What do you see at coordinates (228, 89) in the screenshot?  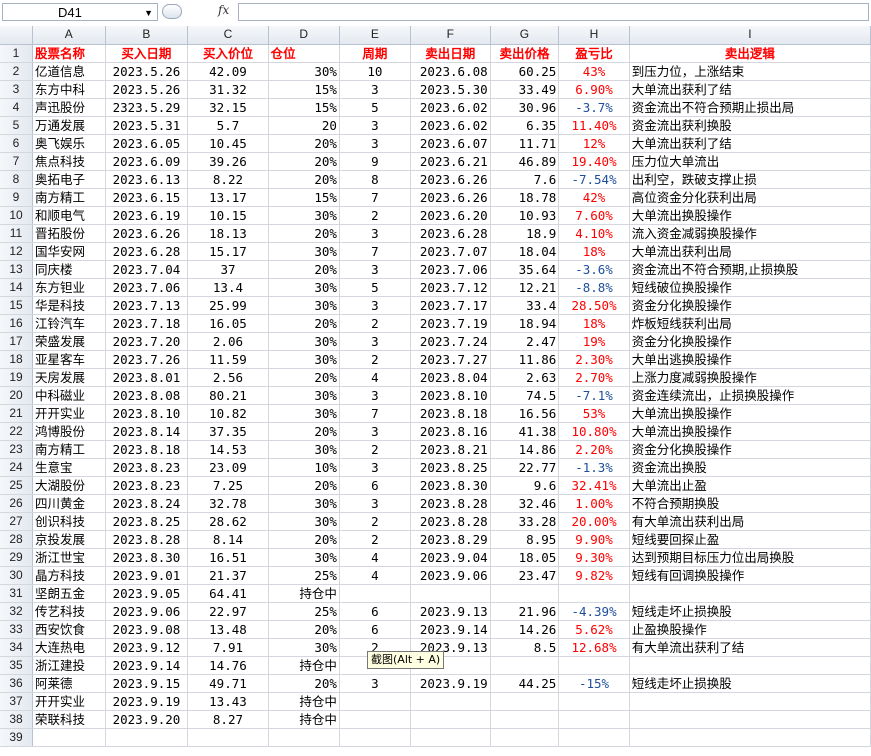 I see `cell-buy-price: 31.32` at bounding box center [228, 89].